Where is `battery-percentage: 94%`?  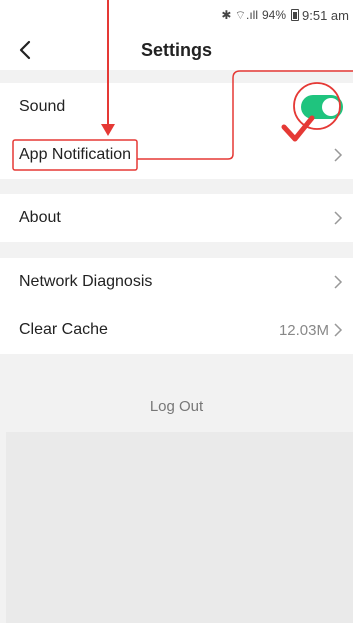 battery-percentage: 94% is located at coordinates (274, 15).